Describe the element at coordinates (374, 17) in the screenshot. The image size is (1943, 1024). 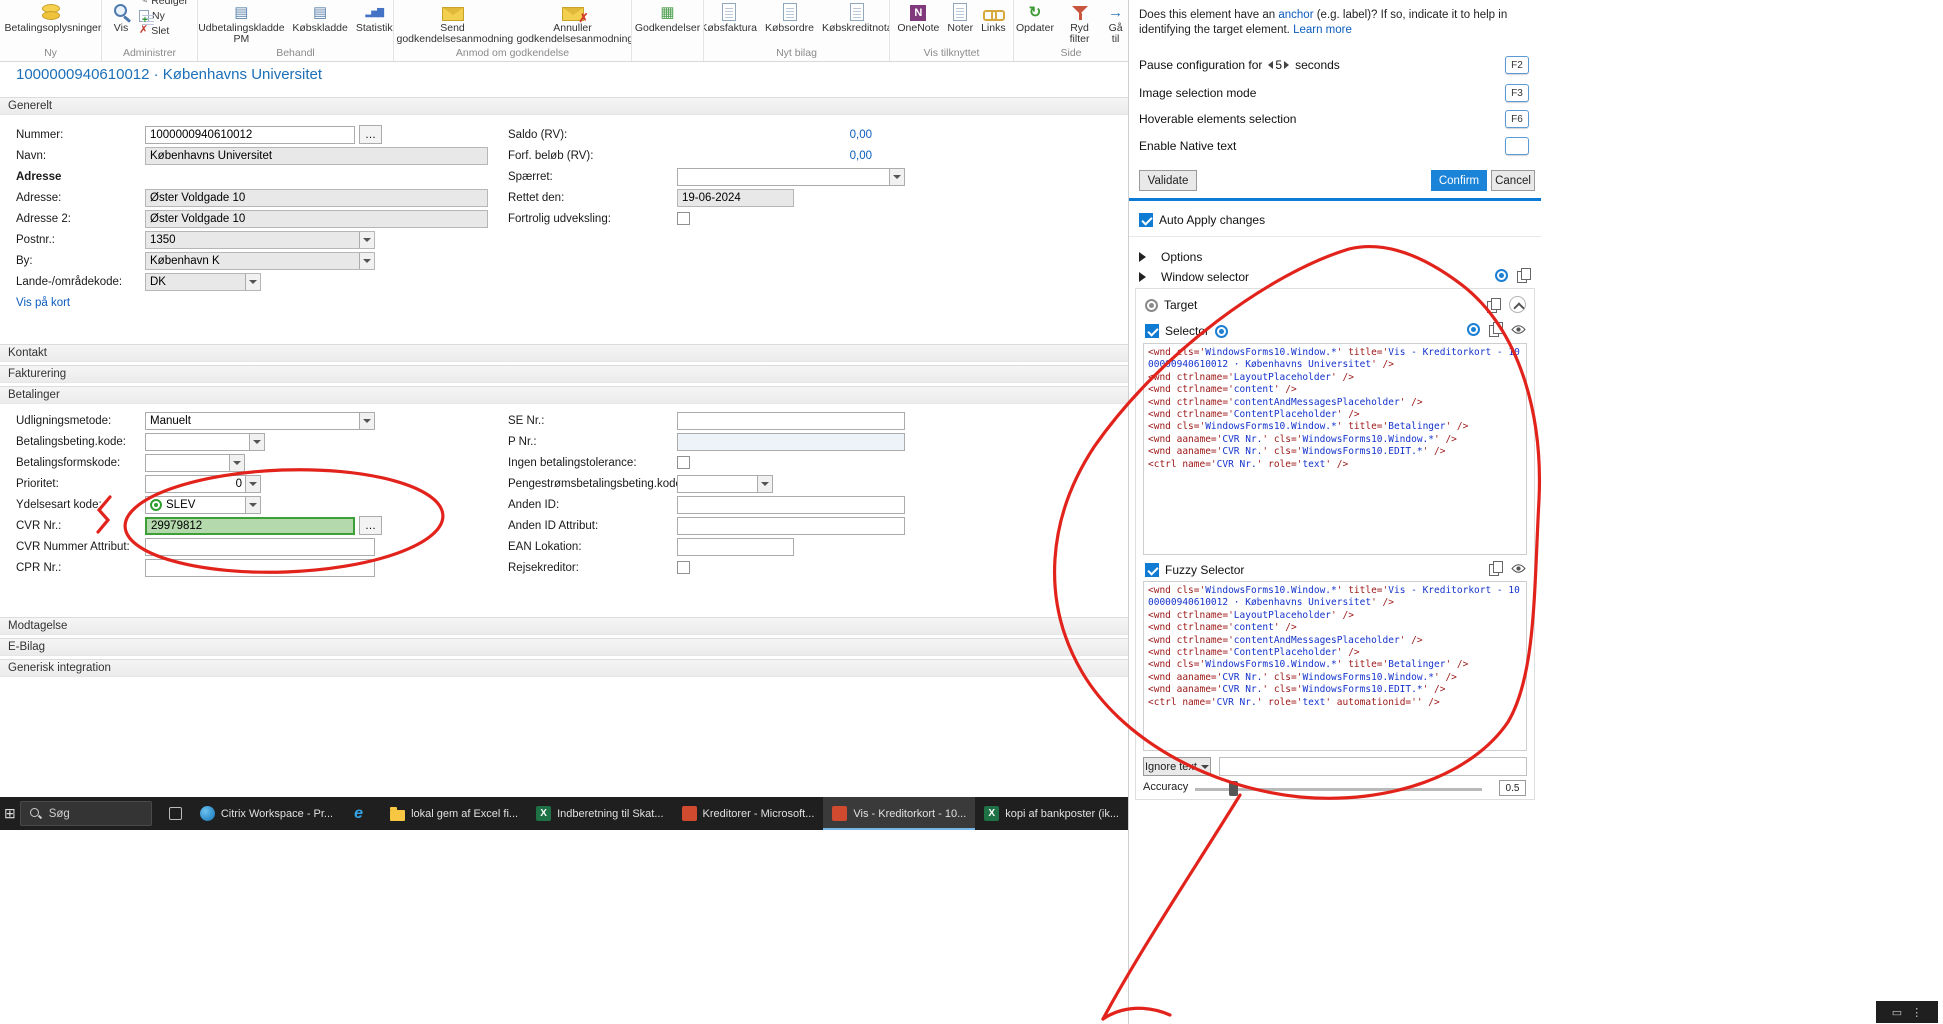
I see `ribbon-statistik: ▂▅▇ Statistik` at that location.